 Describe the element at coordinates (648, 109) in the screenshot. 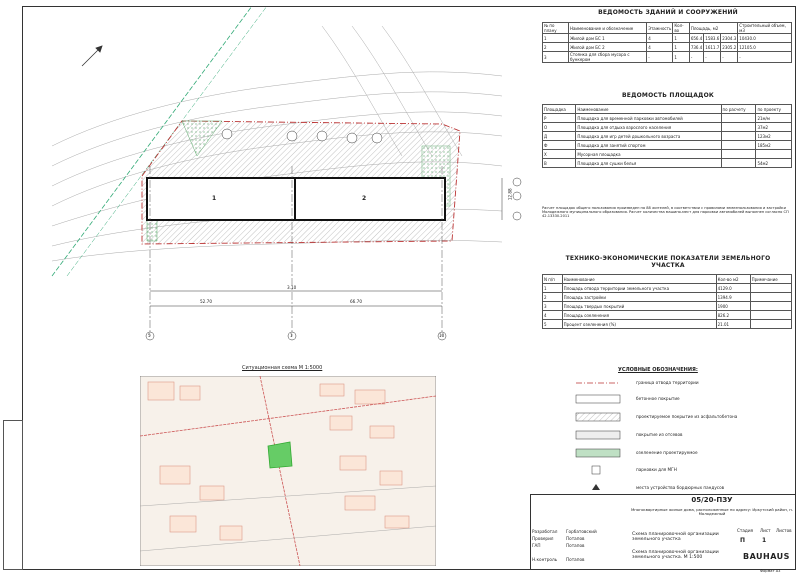

I see `st-h1: Наименование` at that location.